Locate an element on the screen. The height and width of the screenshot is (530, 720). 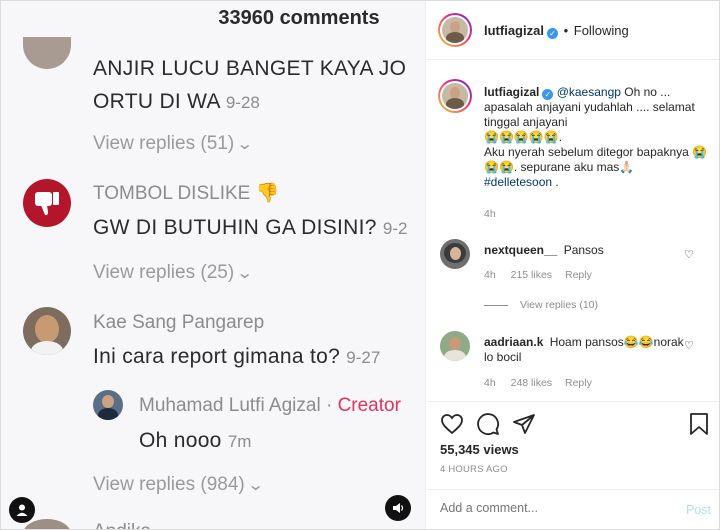
save-bookmark-icon is located at coordinates (699, 424).